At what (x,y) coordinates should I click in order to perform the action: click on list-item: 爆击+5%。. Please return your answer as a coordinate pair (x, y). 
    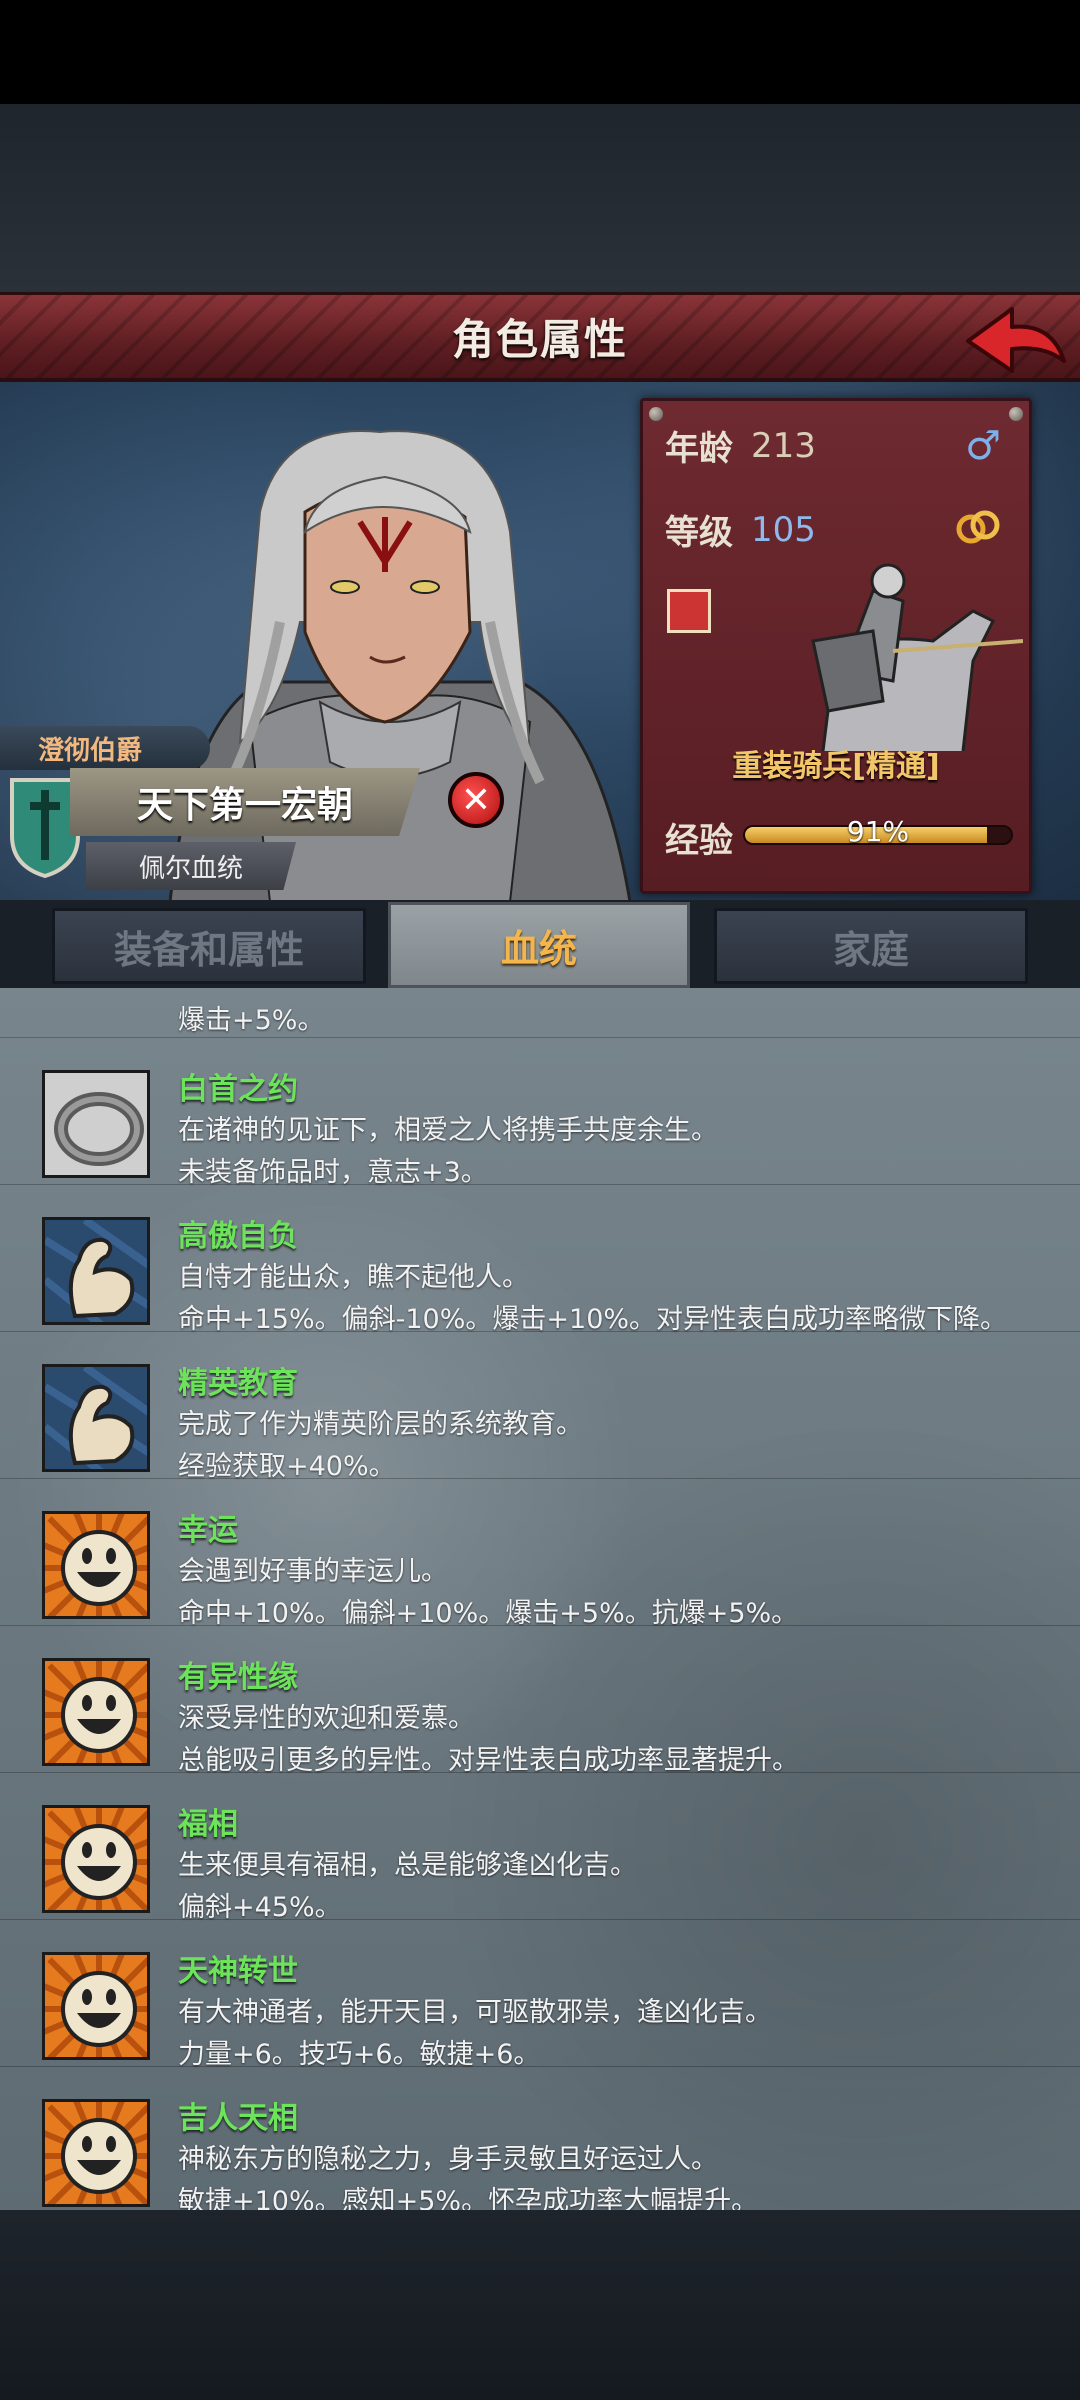
    Looking at the image, I should click on (540, 1013).